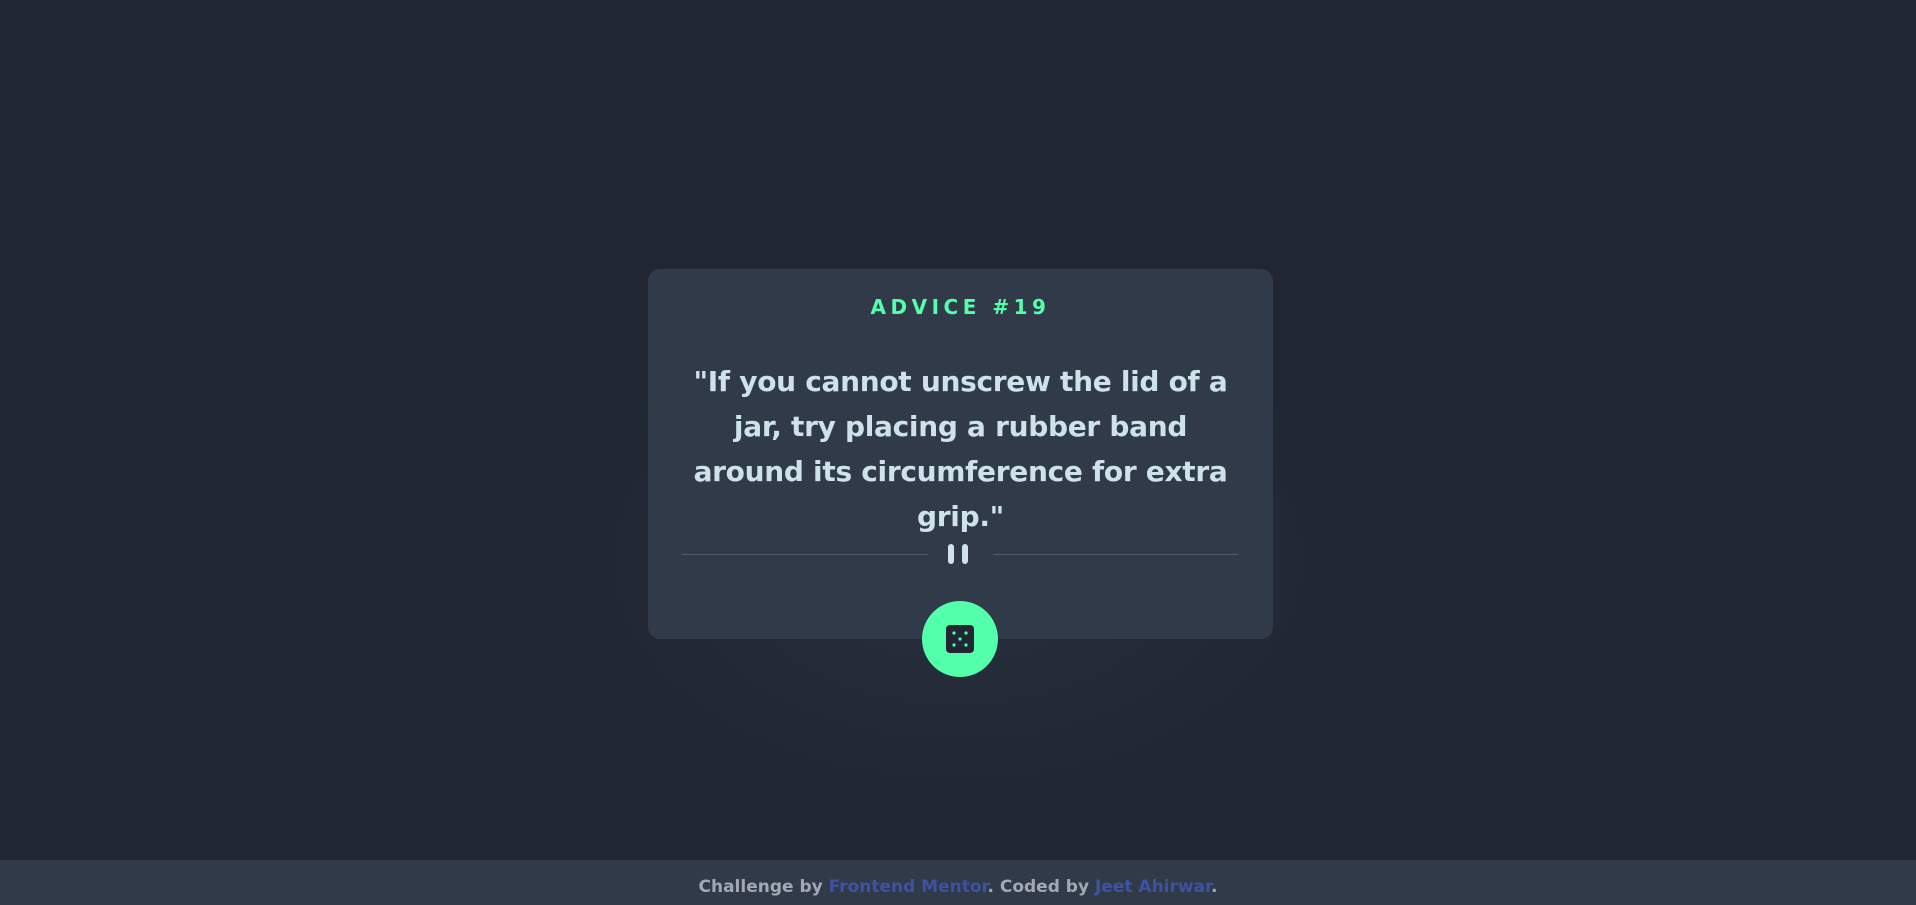 The height and width of the screenshot is (905, 1916). Describe the element at coordinates (1214, 887) in the screenshot. I see `footer-suffix: .` at that location.